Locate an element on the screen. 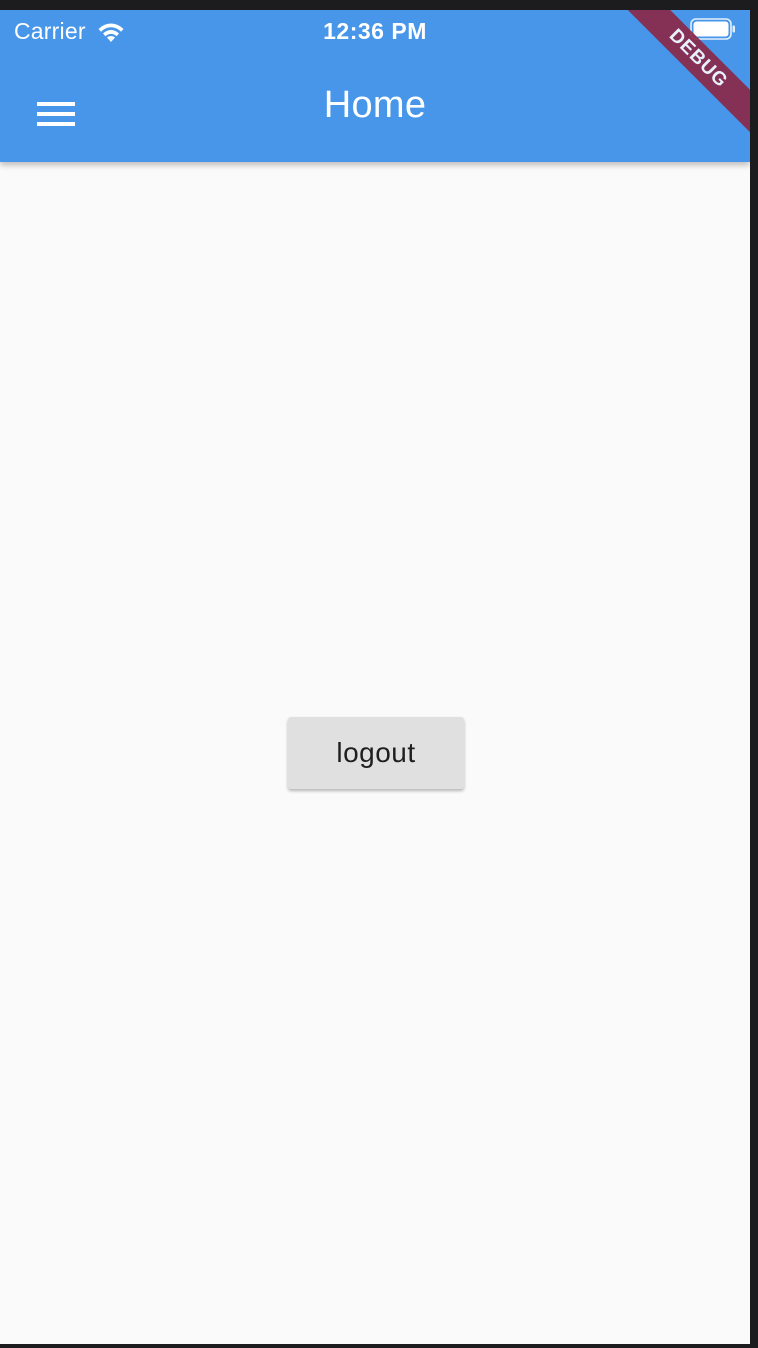  status-time: 12:36 PM is located at coordinates (375, 31).